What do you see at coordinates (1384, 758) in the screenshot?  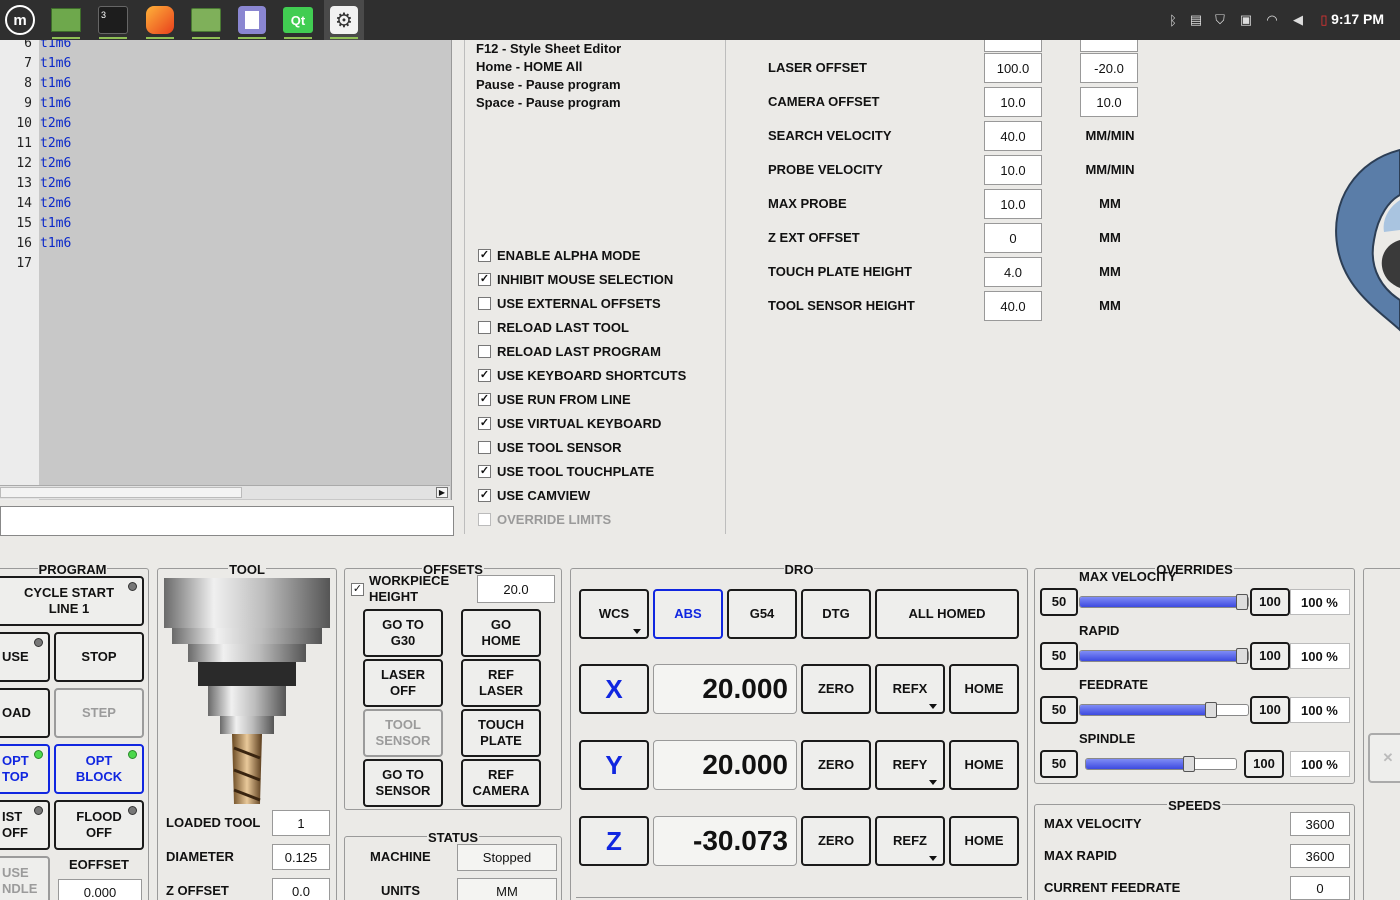 I see `keyboard-toggle-button: ✕` at bounding box center [1384, 758].